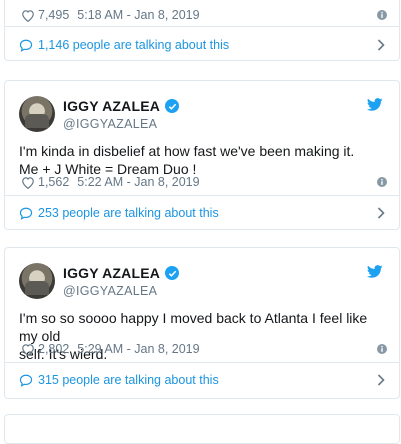 This screenshot has height=444, width=401. What do you see at coordinates (53, 349) in the screenshot?
I see `like-count: 2,802` at bounding box center [53, 349].